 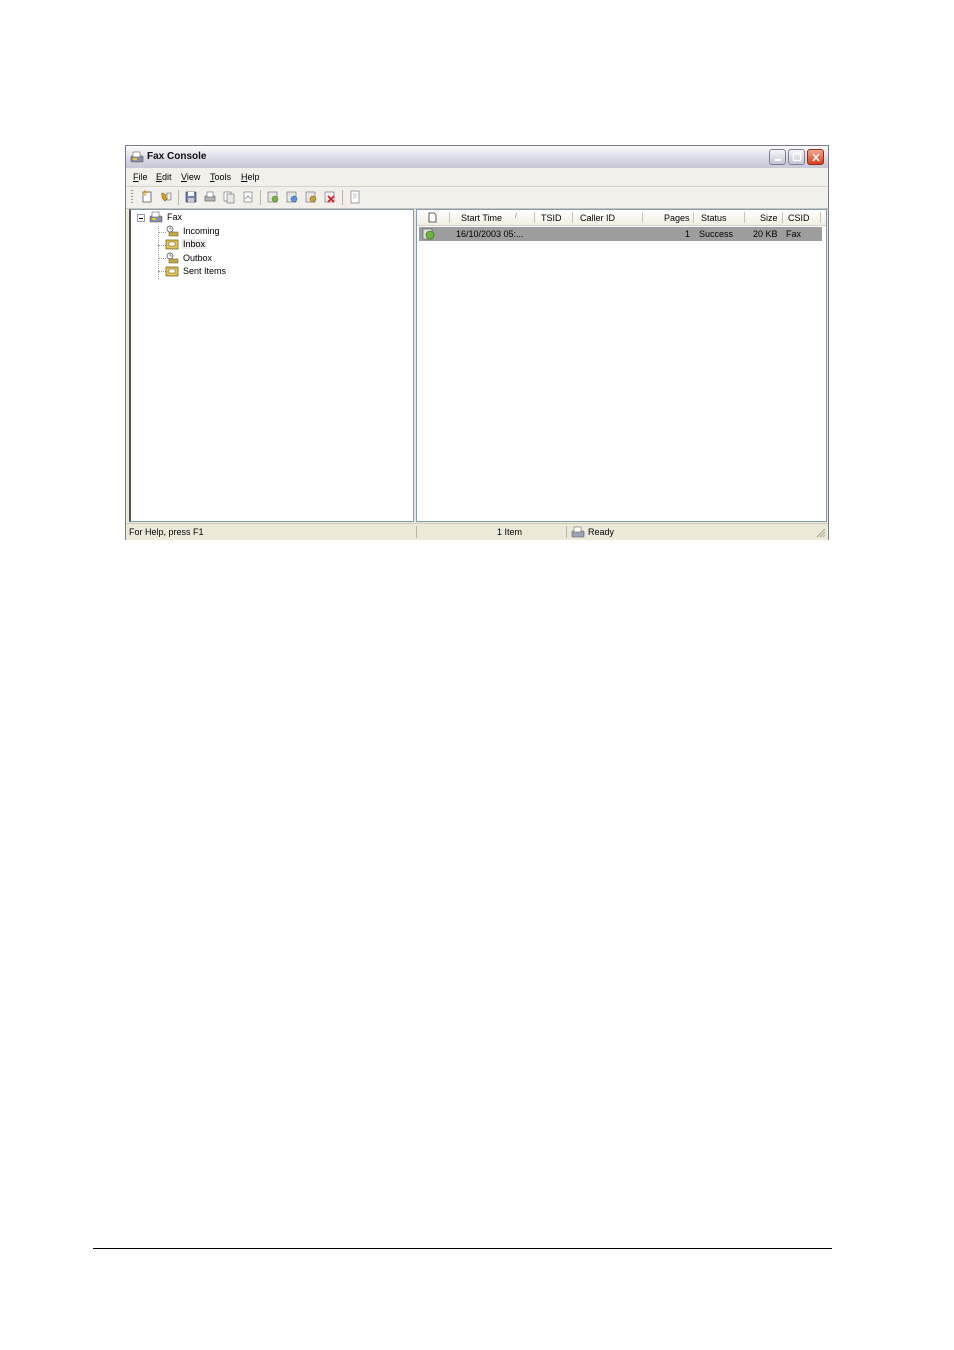 I want to click on table-row: 16/10/2003 05:... 1 Success 20 KB Fax, so click(x=620, y=234).